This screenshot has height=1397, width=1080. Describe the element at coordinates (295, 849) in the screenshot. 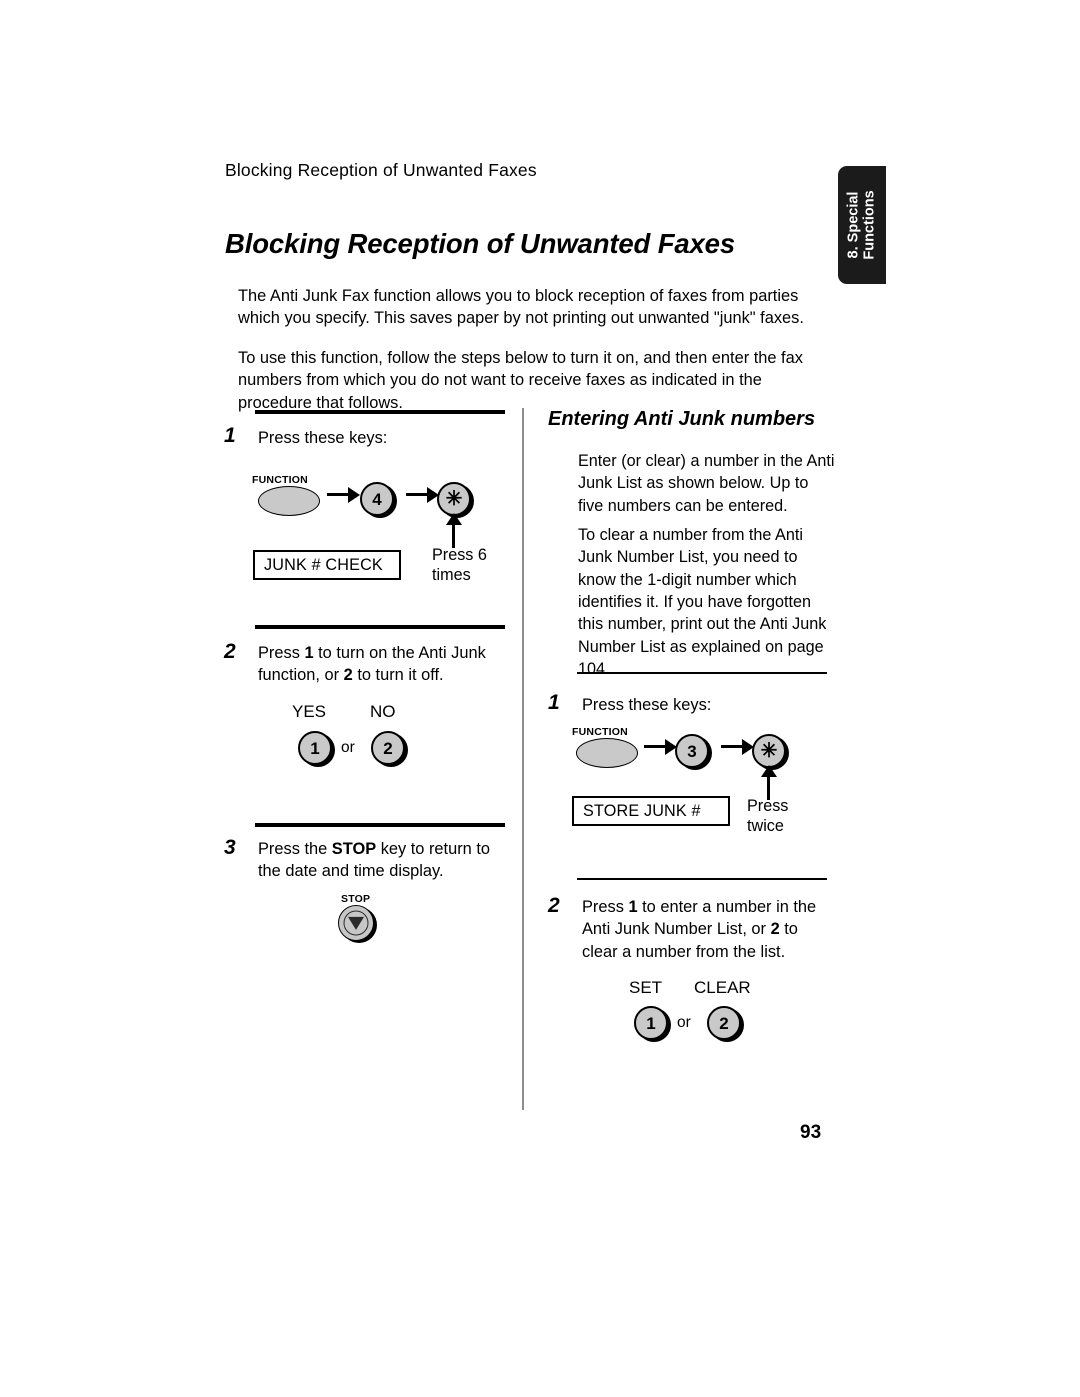

I see `left-step-3-text-a: Press the` at that location.